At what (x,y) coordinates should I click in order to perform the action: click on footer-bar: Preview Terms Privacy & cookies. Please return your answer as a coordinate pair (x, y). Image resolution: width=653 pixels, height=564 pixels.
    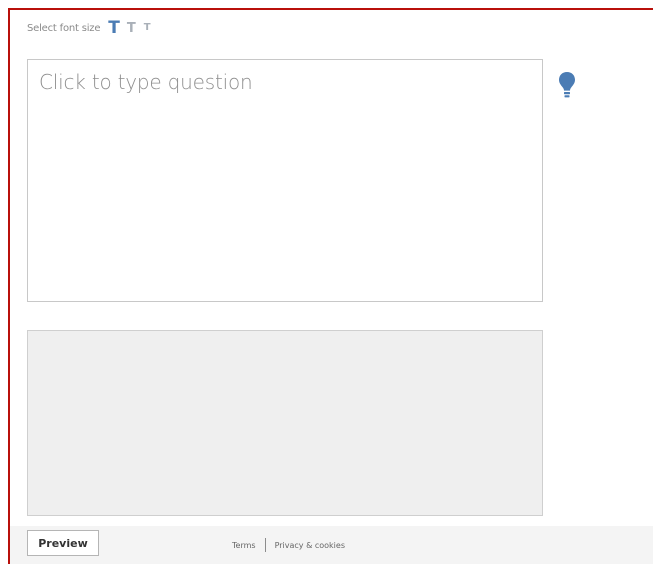
    Looking at the image, I should click on (331, 545).